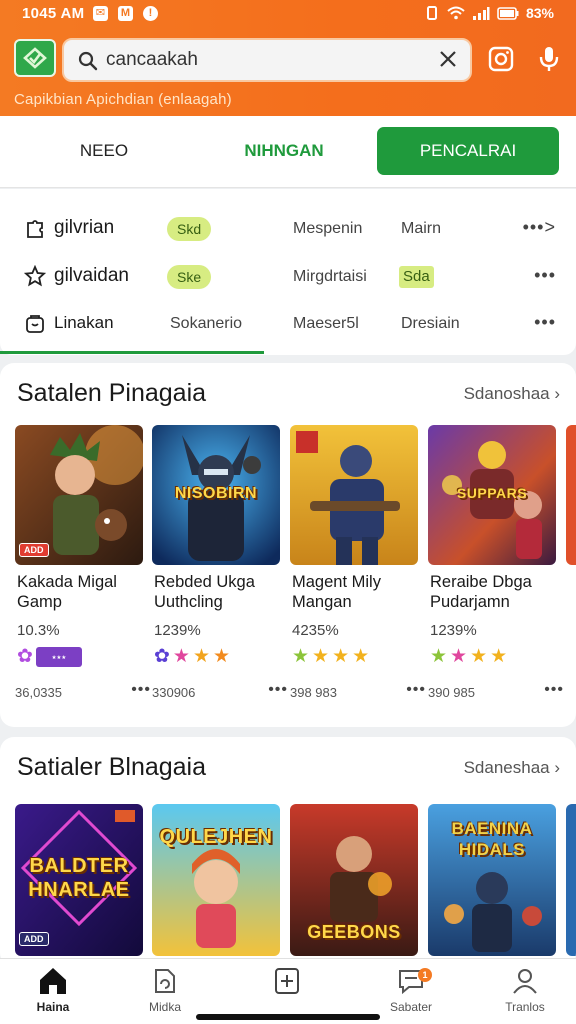 Image resolution: width=576 pixels, height=1024 pixels. I want to click on tab-neeo: NEEO, so click(104, 151).